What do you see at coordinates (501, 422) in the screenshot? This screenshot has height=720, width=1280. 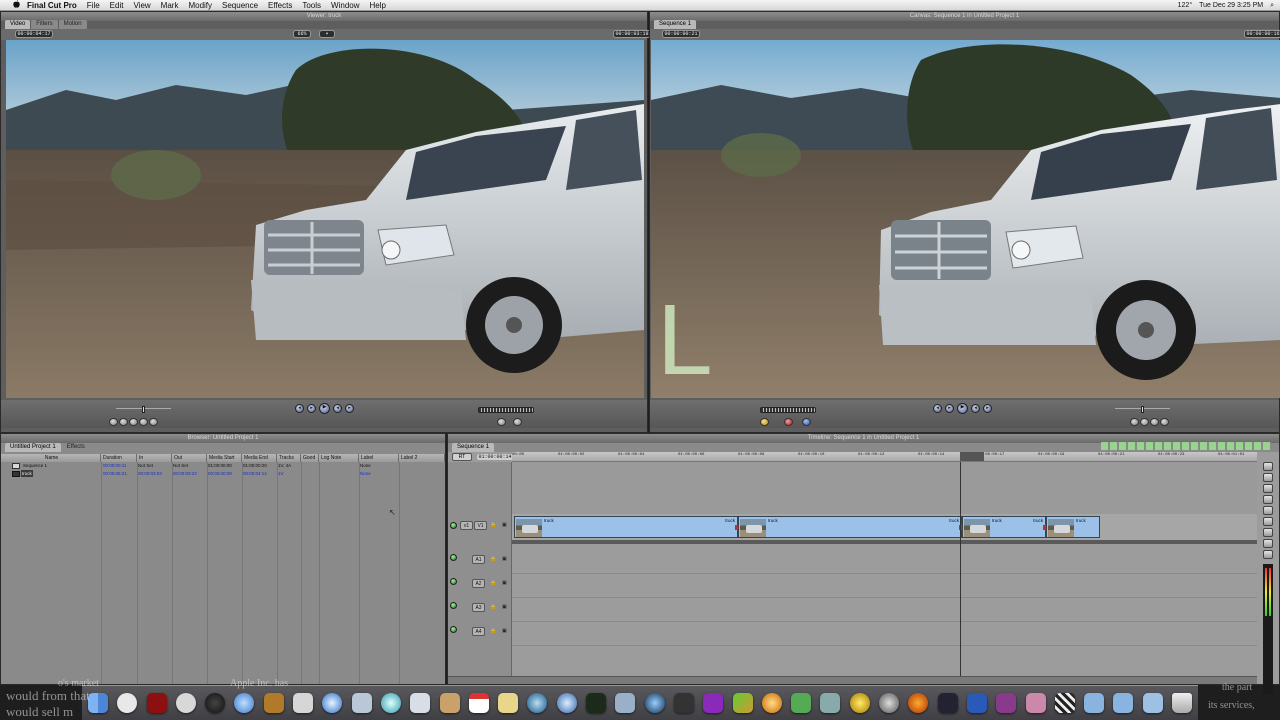 I see `viewer-match-button` at bounding box center [501, 422].